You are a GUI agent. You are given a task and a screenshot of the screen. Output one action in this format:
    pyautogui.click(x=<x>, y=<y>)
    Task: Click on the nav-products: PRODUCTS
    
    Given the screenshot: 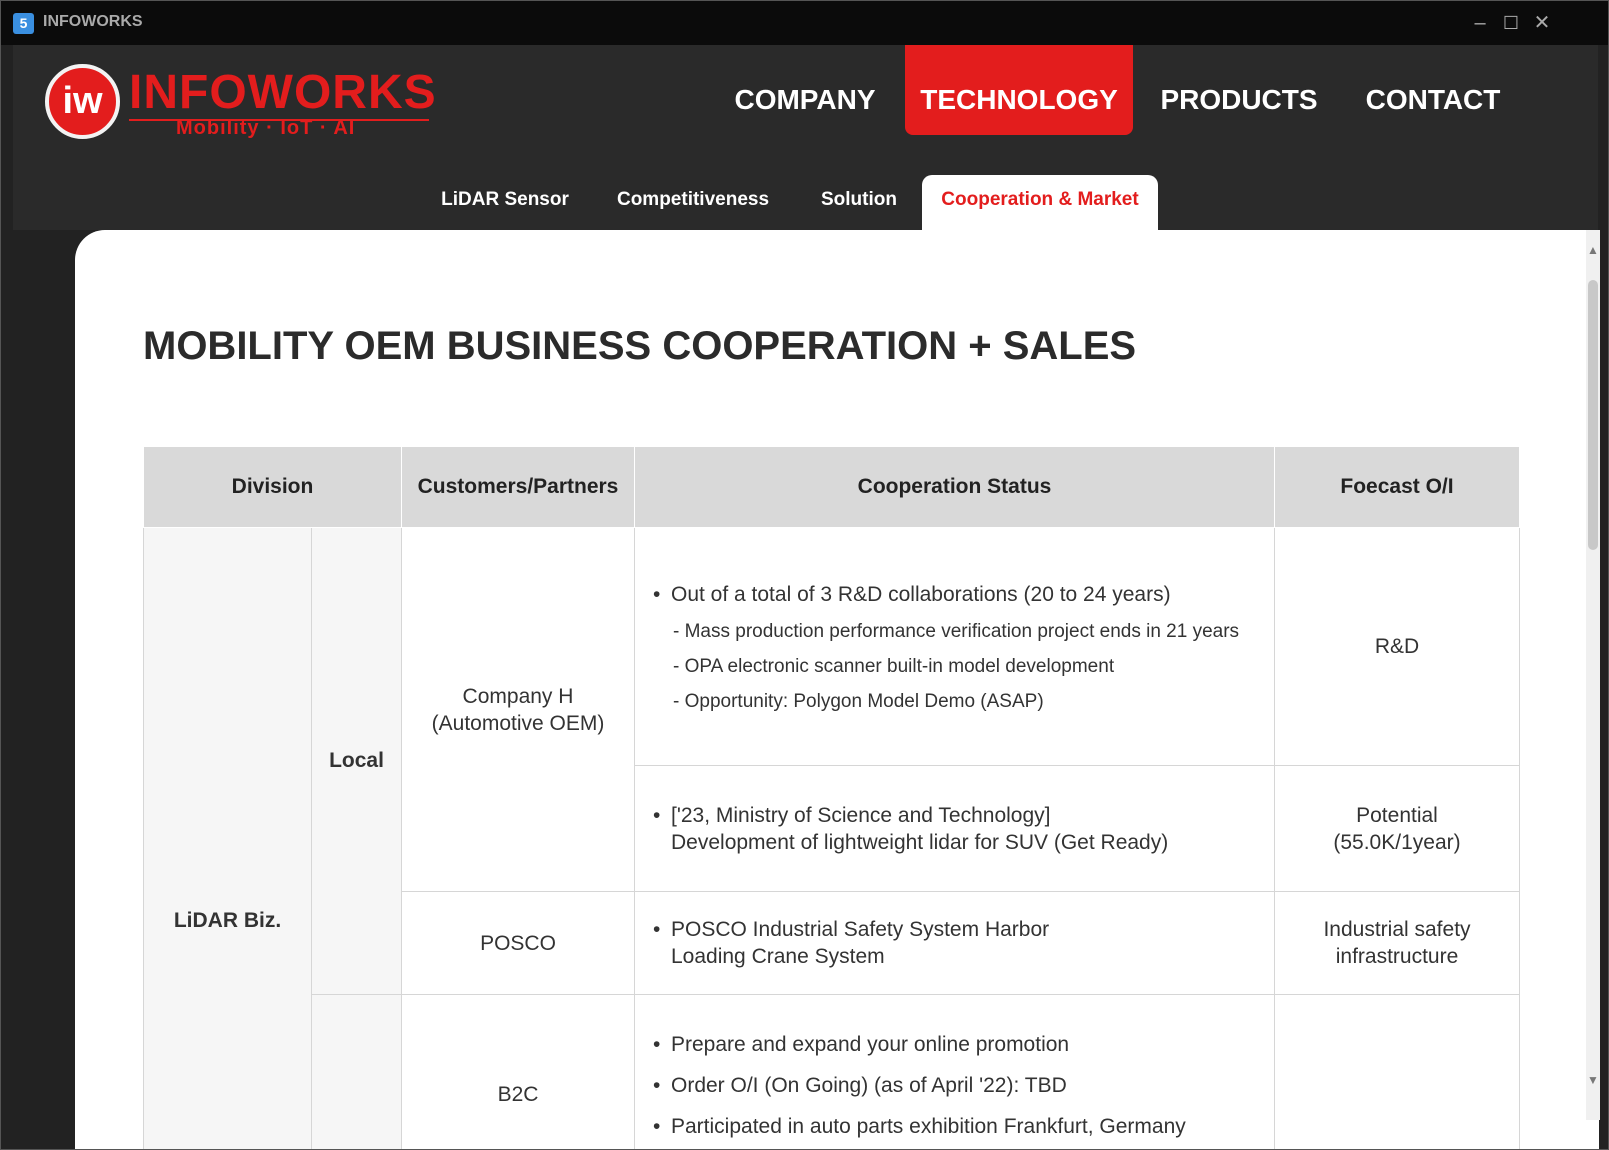 What is the action you would take?
    pyautogui.click(x=1239, y=90)
    